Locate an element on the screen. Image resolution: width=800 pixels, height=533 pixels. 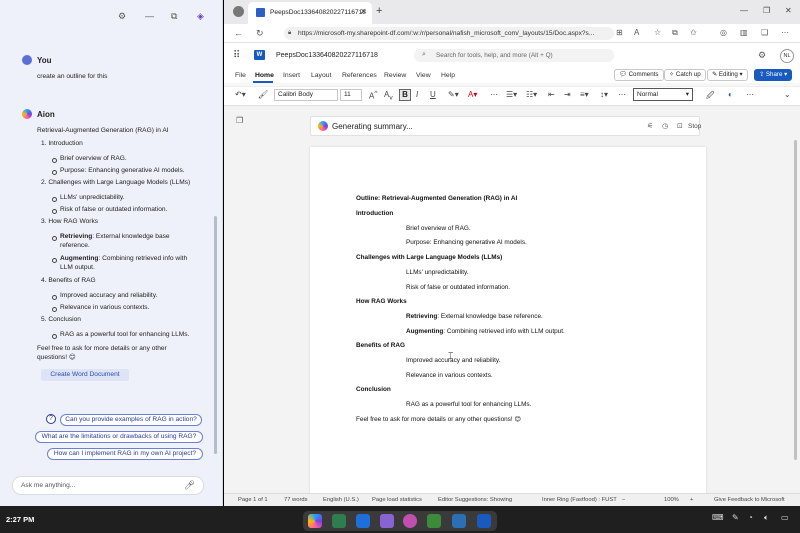
read-aloud-icon: A is located at coordinates (636, 32).